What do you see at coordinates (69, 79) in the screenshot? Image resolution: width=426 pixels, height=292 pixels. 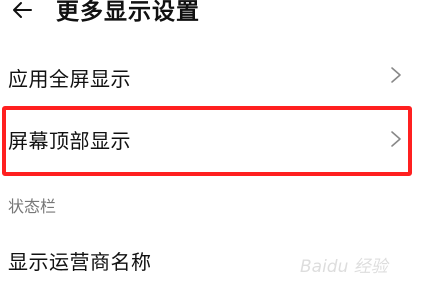 I see `setting-label: 应用全屏显示` at bounding box center [69, 79].